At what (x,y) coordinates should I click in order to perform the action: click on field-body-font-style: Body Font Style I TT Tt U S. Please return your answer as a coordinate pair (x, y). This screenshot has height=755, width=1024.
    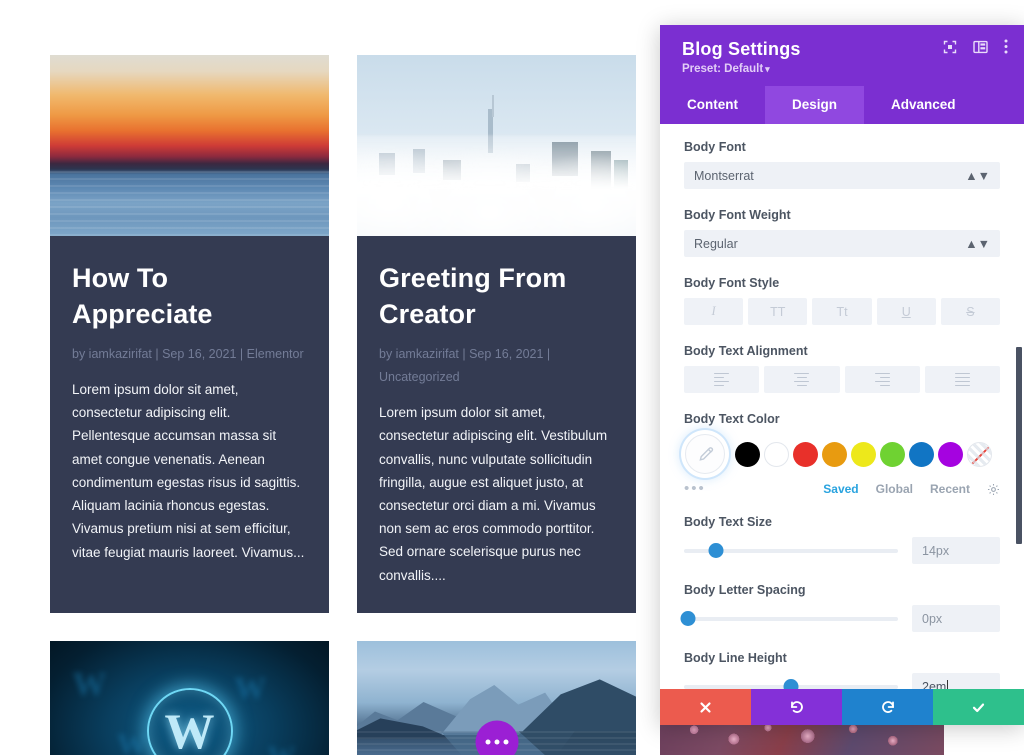
    Looking at the image, I should click on (842, 300).